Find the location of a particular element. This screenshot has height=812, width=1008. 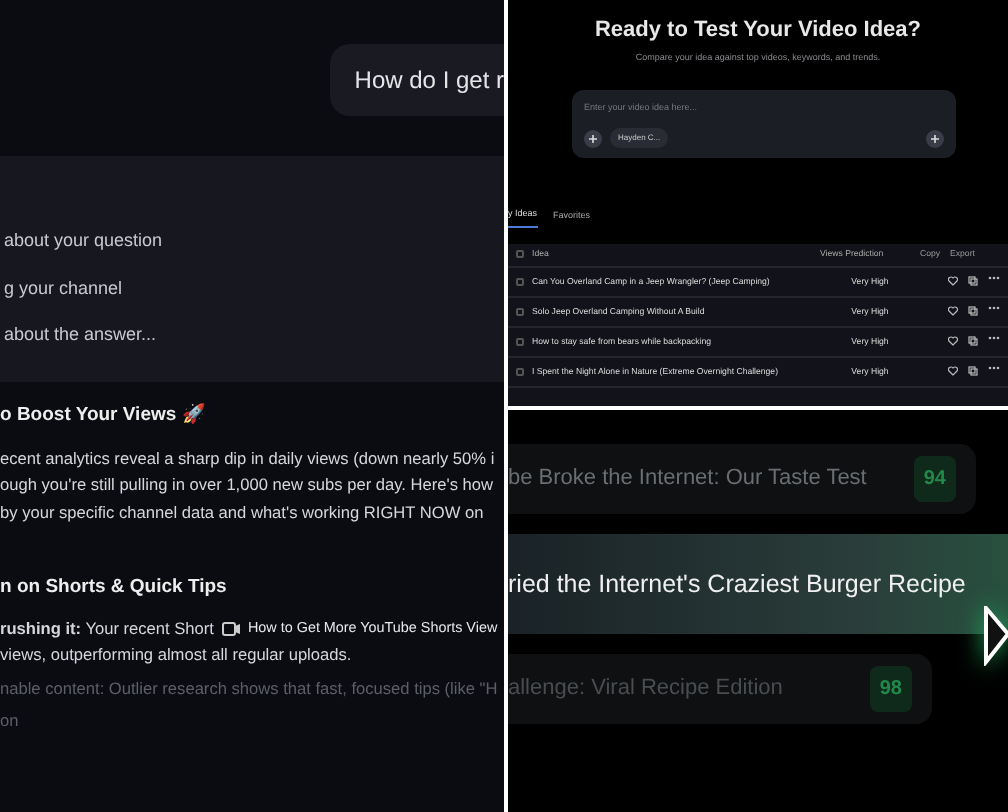

bullet-line: on is located at coordinates (9, 721).